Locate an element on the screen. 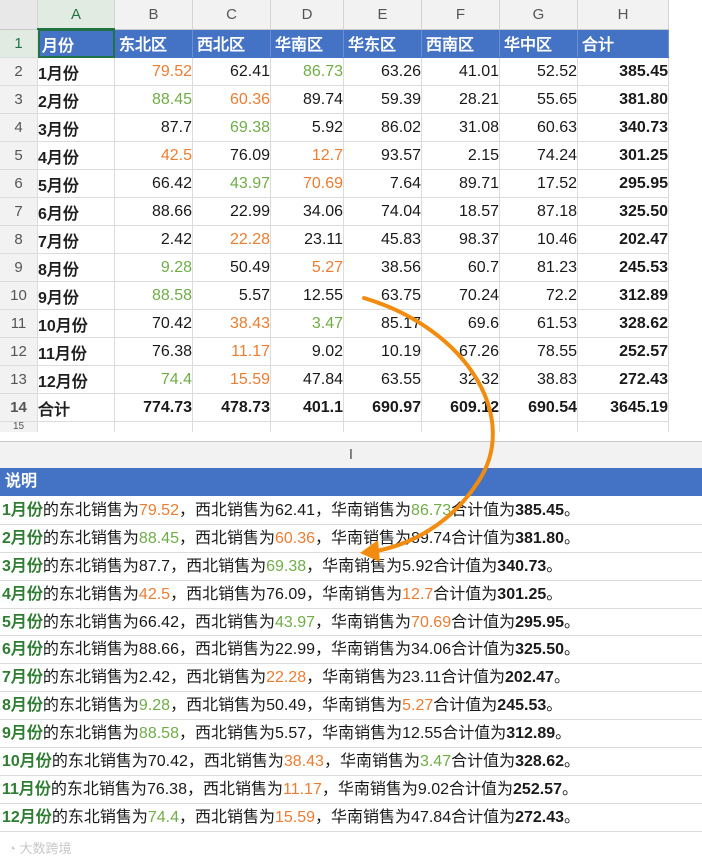 The width and height of the screenshot is (702, 863). column-header-i: I is located at coordinates (351, 455).